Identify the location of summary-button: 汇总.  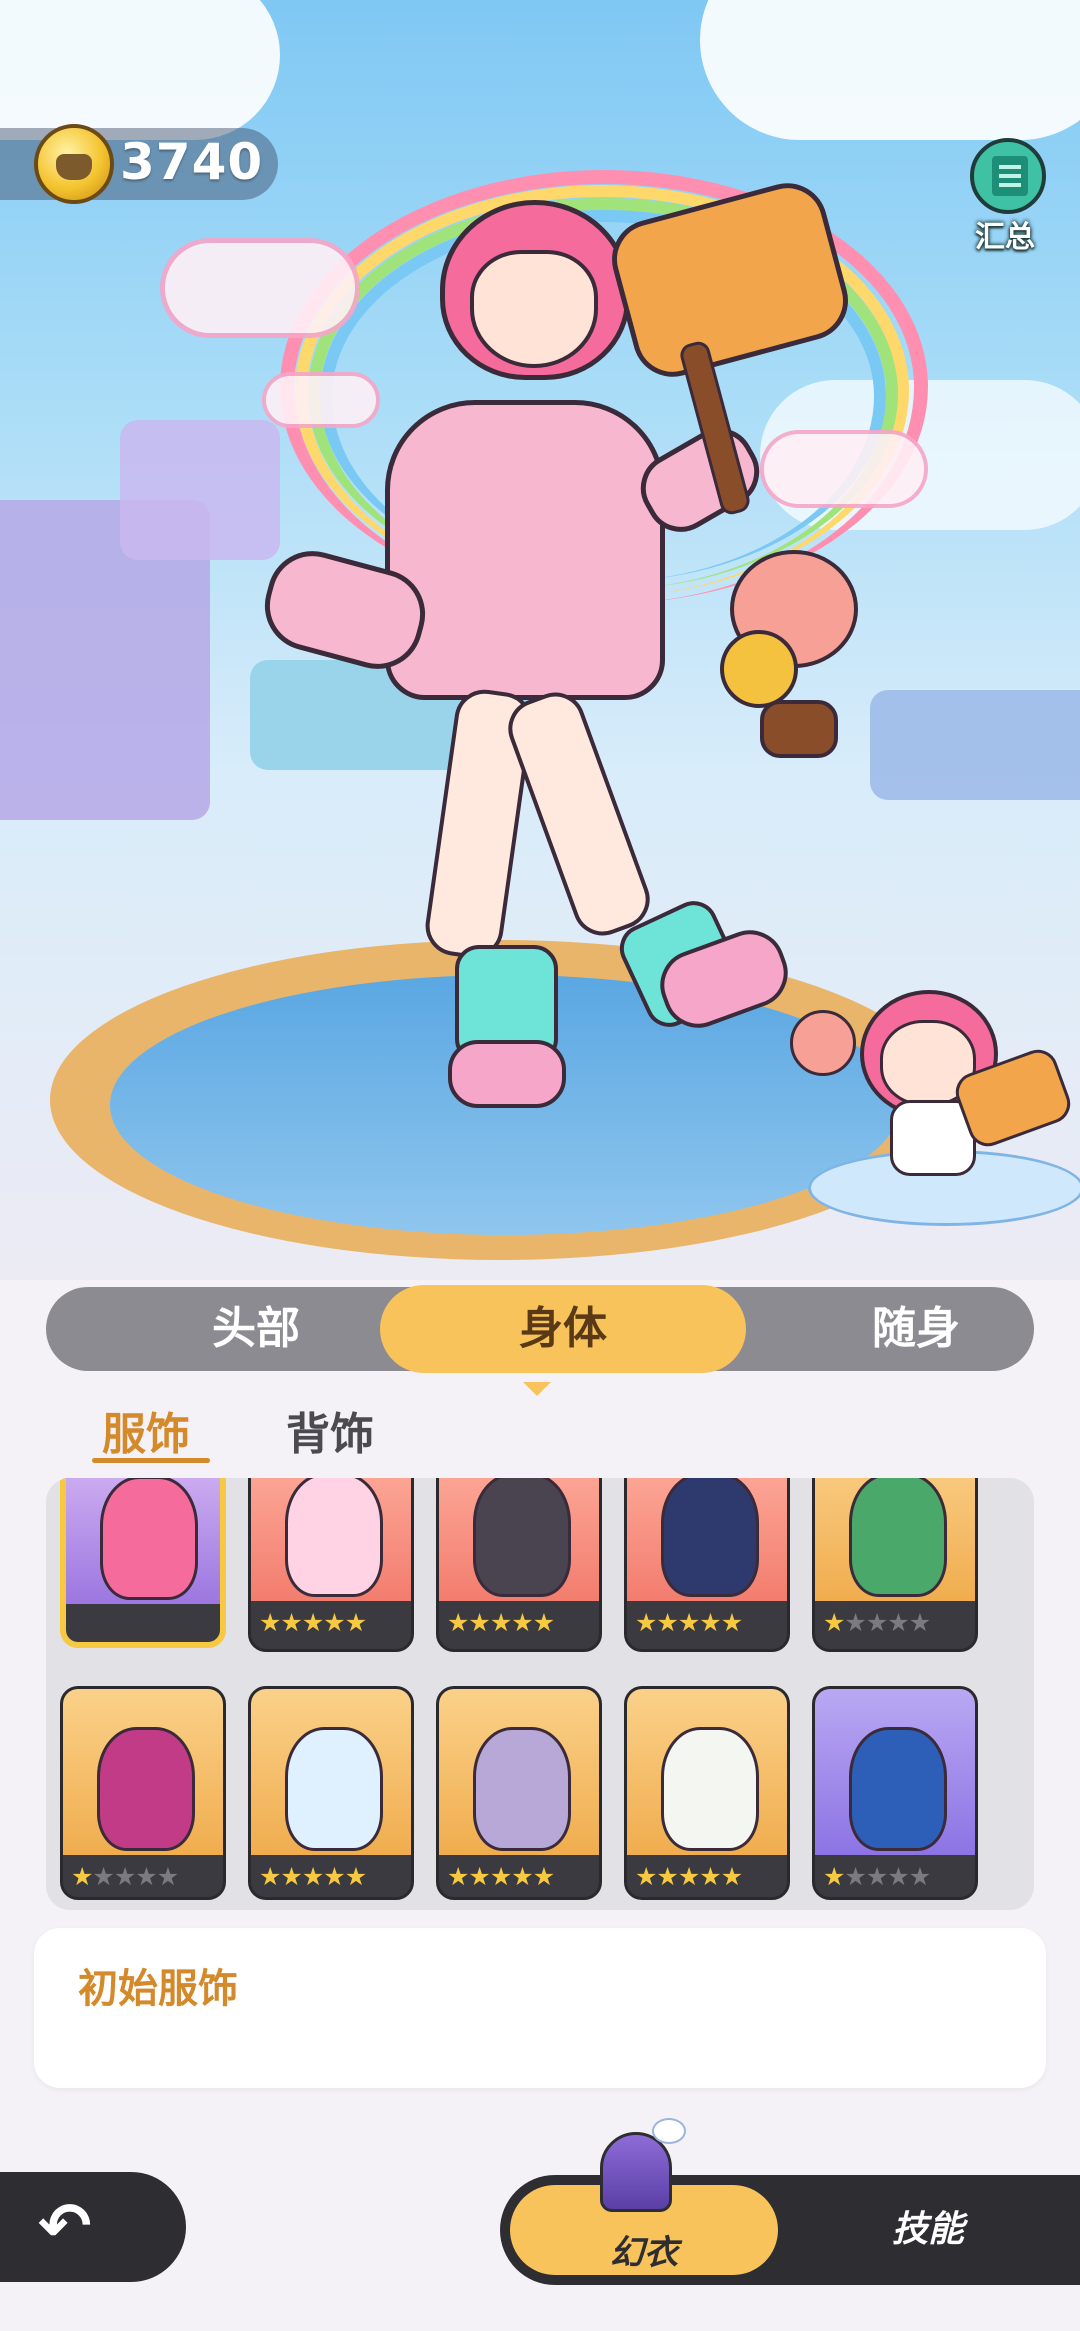
(1005, 195).